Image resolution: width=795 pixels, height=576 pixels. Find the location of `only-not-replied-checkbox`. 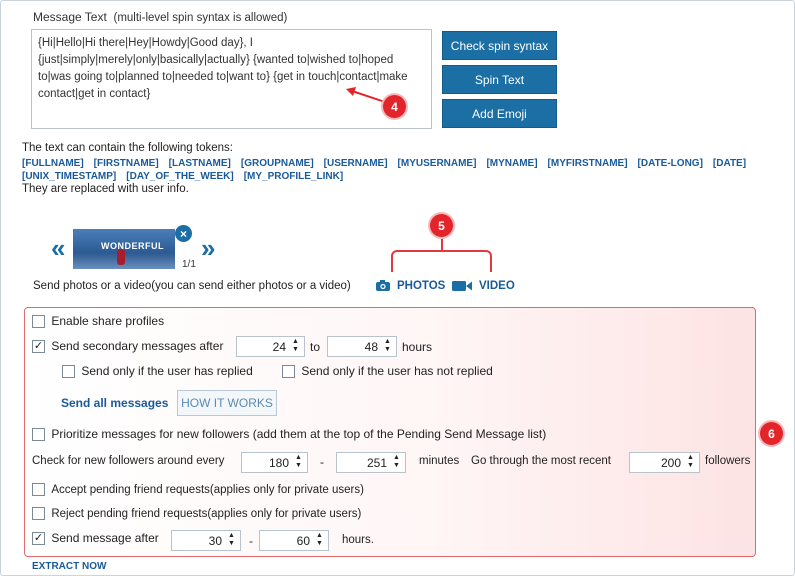

only-not-replied-checkbox is located at coordinates (288, 372).